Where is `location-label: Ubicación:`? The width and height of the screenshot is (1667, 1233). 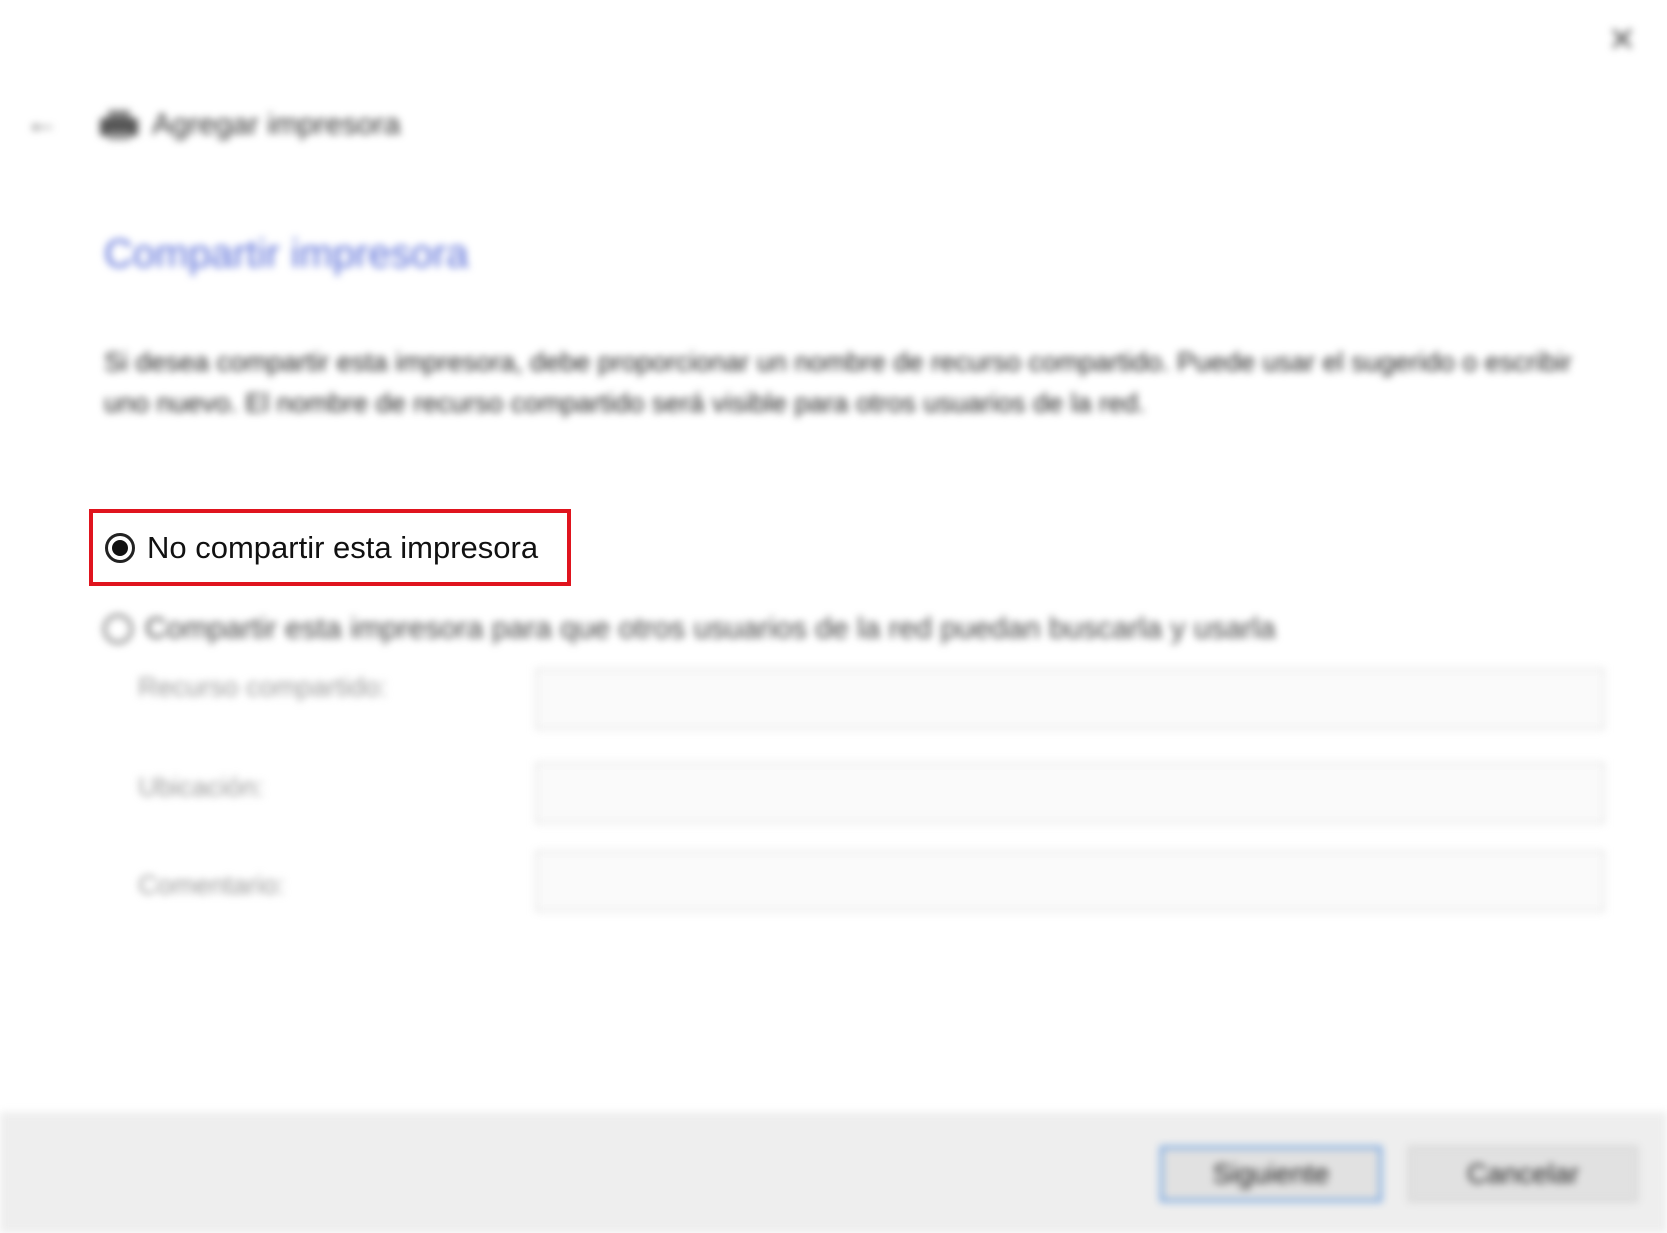
location-label: Ubicación: is located at coordinates (201, 787).